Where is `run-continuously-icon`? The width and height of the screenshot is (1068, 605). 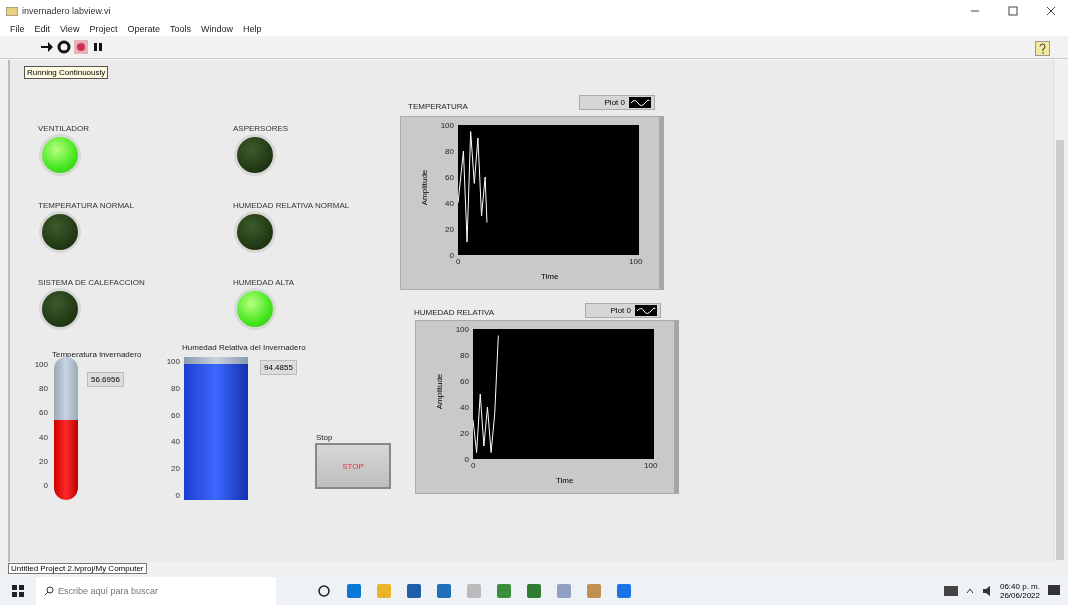
run-continuously-icon is located at coordinates (64, 47).